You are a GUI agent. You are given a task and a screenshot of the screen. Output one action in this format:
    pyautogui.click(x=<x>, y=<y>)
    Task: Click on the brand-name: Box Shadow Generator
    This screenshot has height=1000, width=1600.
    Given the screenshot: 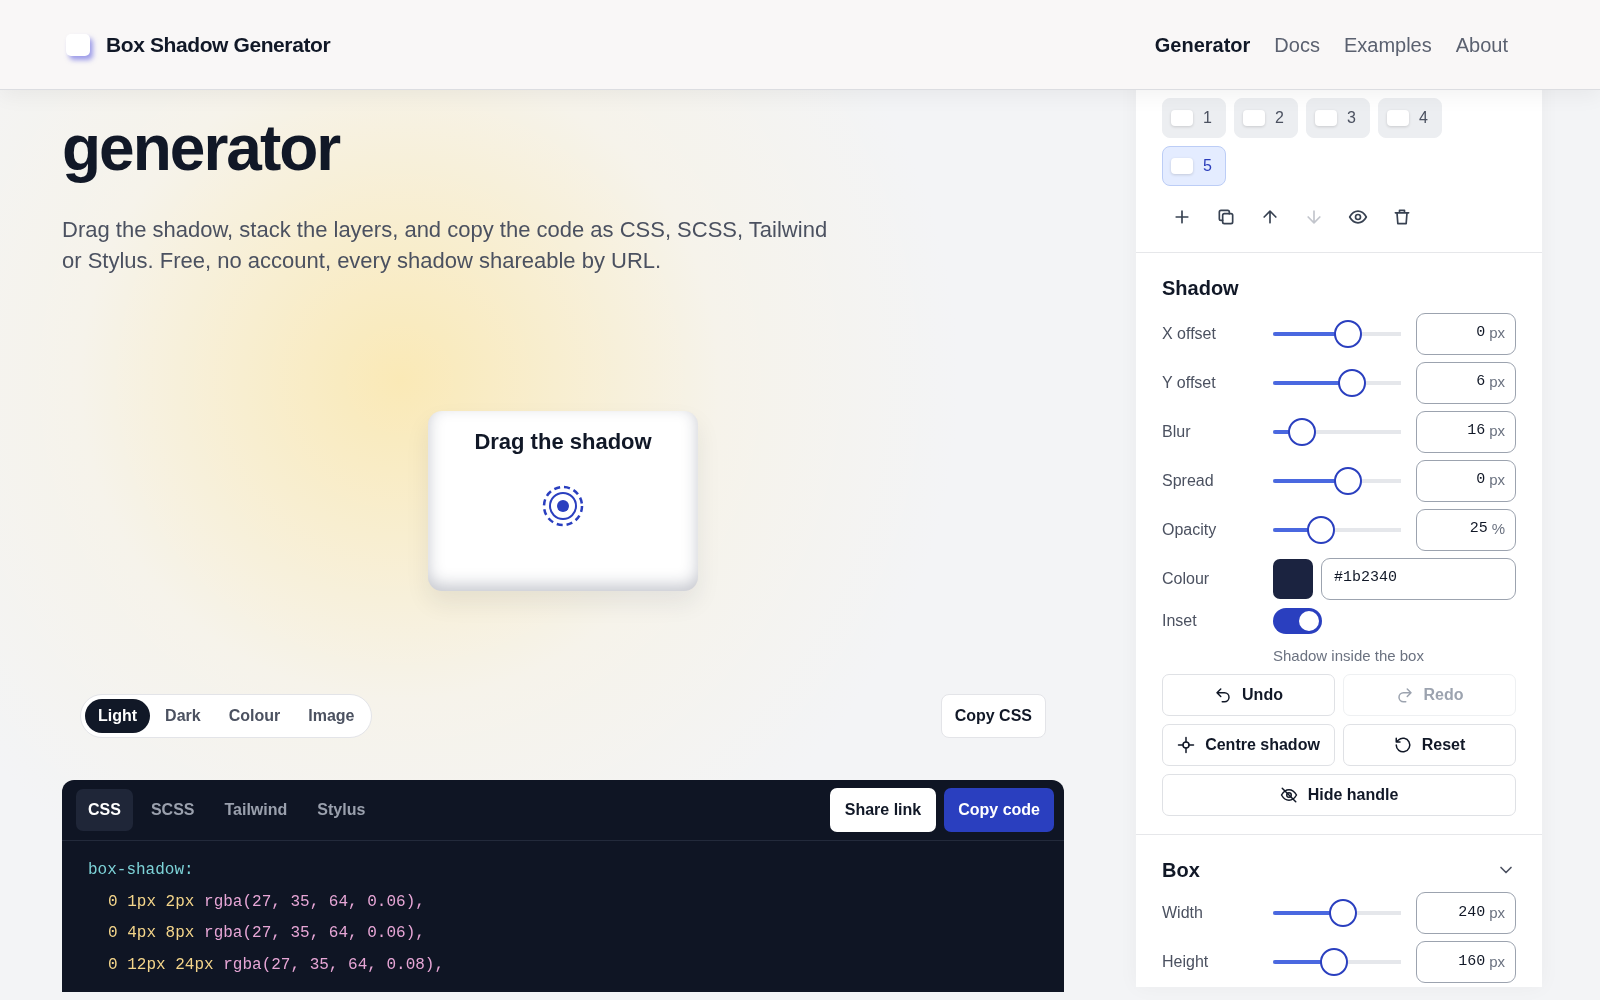 What is the action you would take?
    pyautogui.click(x=218, y=44)
    